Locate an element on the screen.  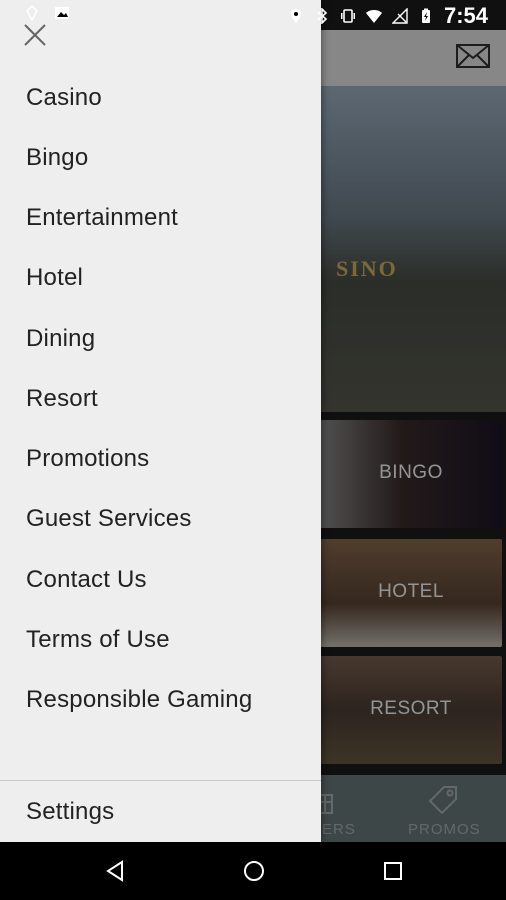
location-icon is located at coordinates (295, 16).